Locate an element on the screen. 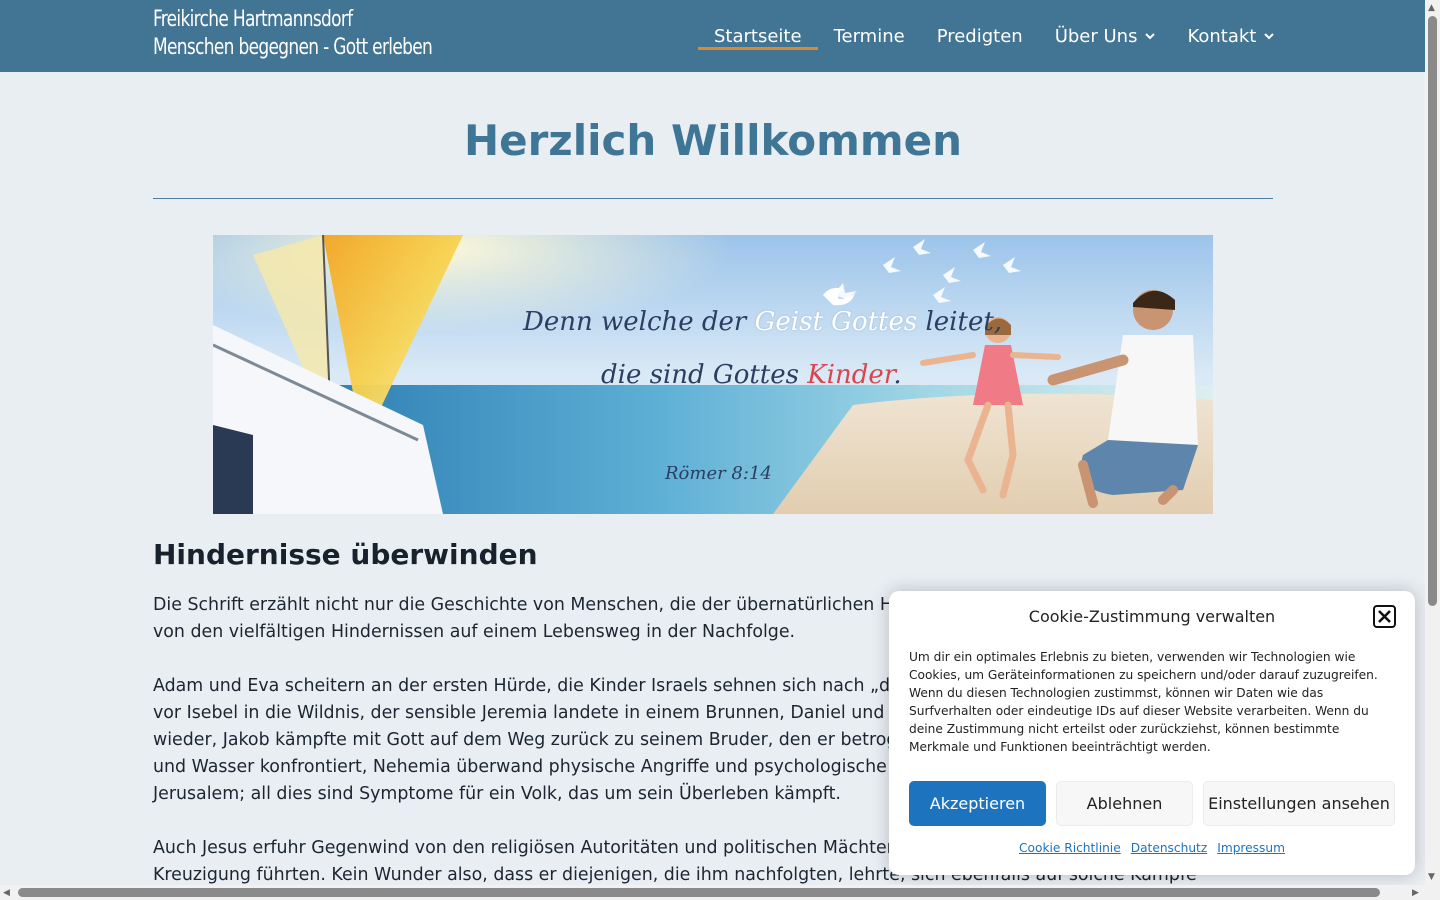  verse-highlight: Kinder is located at coordinates (850, 375).